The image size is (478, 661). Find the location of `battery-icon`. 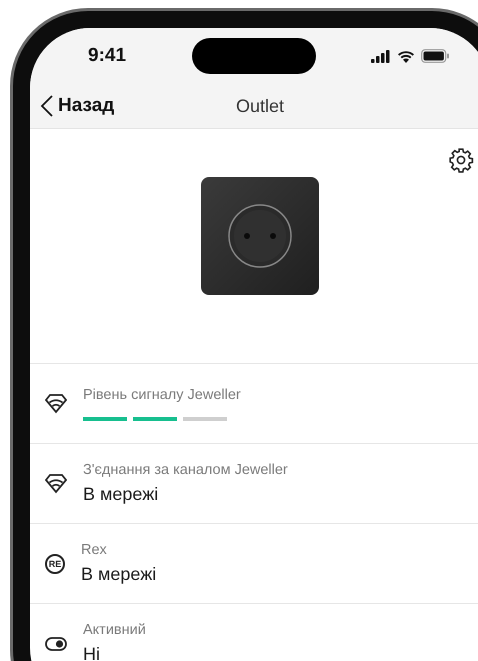

battery-icon is located at coordinates (435, 56).